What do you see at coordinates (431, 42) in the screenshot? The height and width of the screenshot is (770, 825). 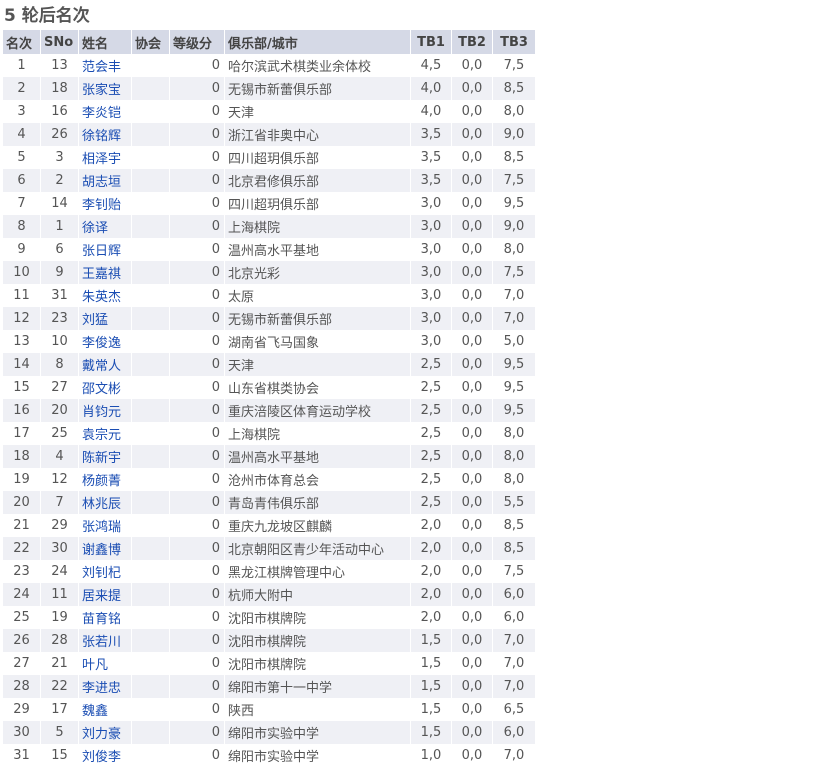 I see `header-tb1: TB1` at bounding box center [431, 42].